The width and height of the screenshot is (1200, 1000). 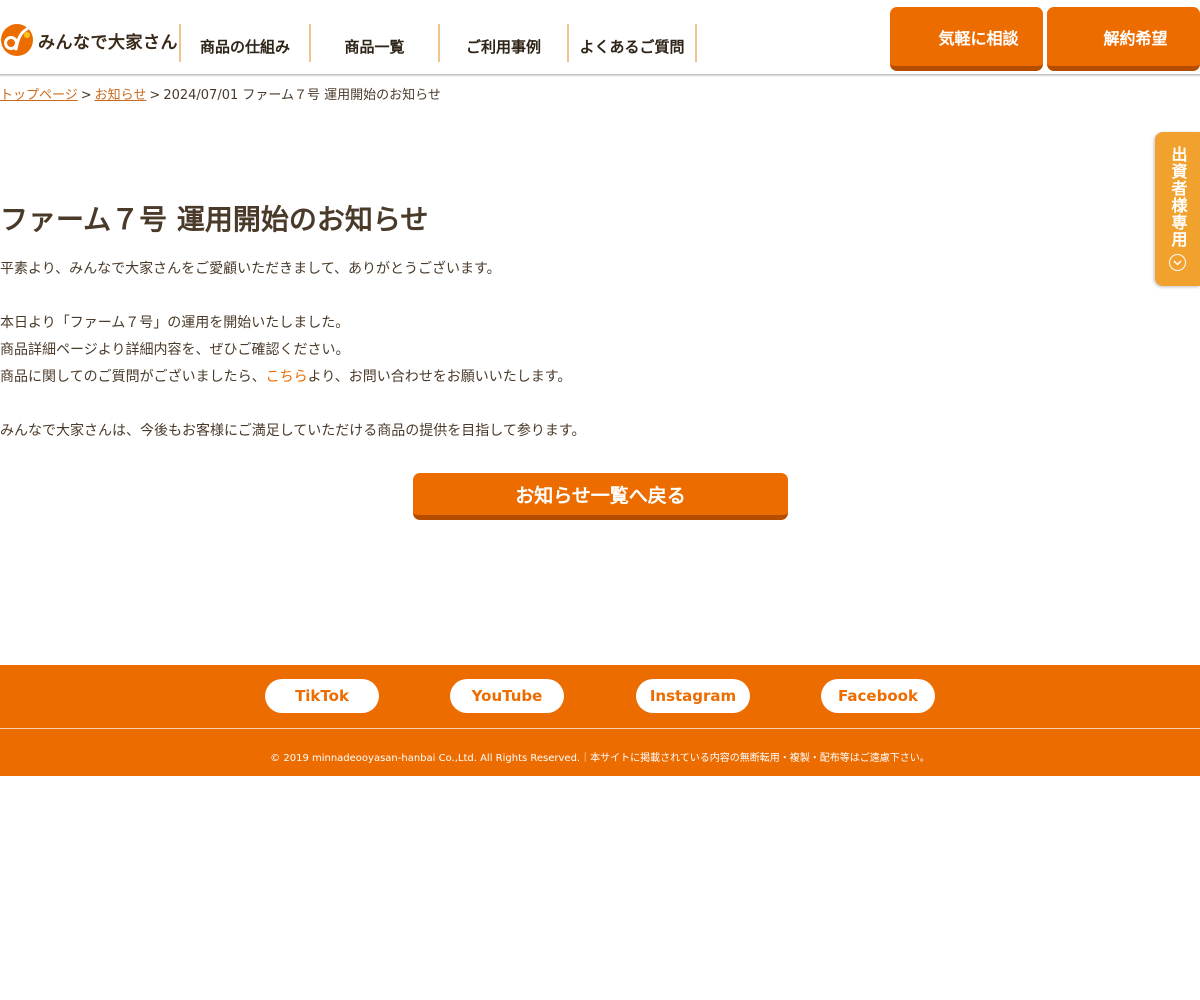 I want to click on header-divider, so click(x=600, y=75).